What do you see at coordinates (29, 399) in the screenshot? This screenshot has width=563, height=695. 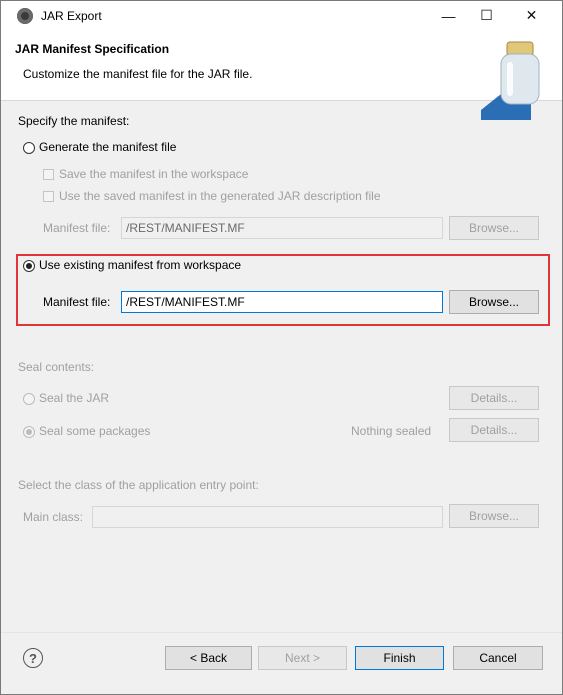 I see `seal-jar-radio` at bounding box center [29, 399].